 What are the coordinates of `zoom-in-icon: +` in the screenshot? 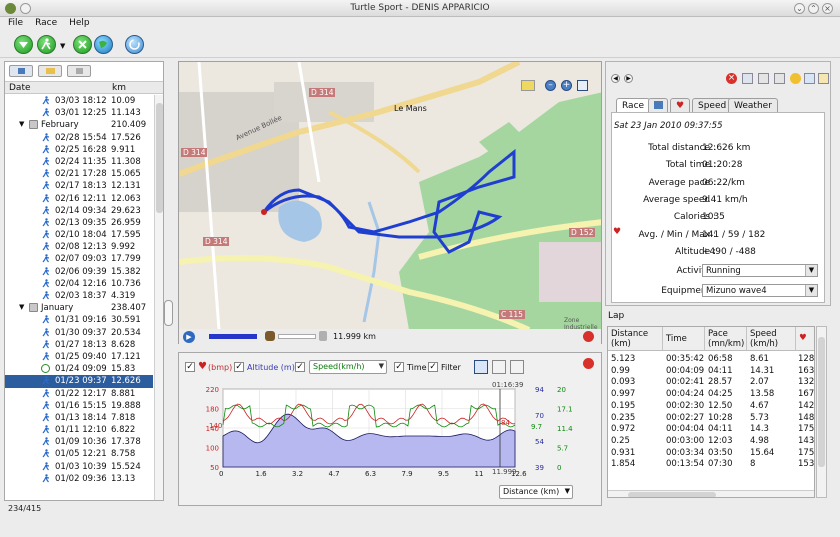 It's located at (566, 85).